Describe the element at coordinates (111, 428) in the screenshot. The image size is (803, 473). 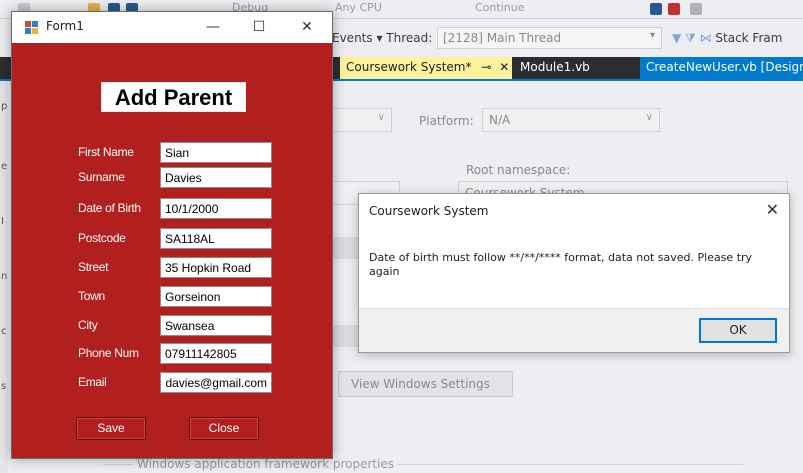
I see `save-button: Save` at that location.